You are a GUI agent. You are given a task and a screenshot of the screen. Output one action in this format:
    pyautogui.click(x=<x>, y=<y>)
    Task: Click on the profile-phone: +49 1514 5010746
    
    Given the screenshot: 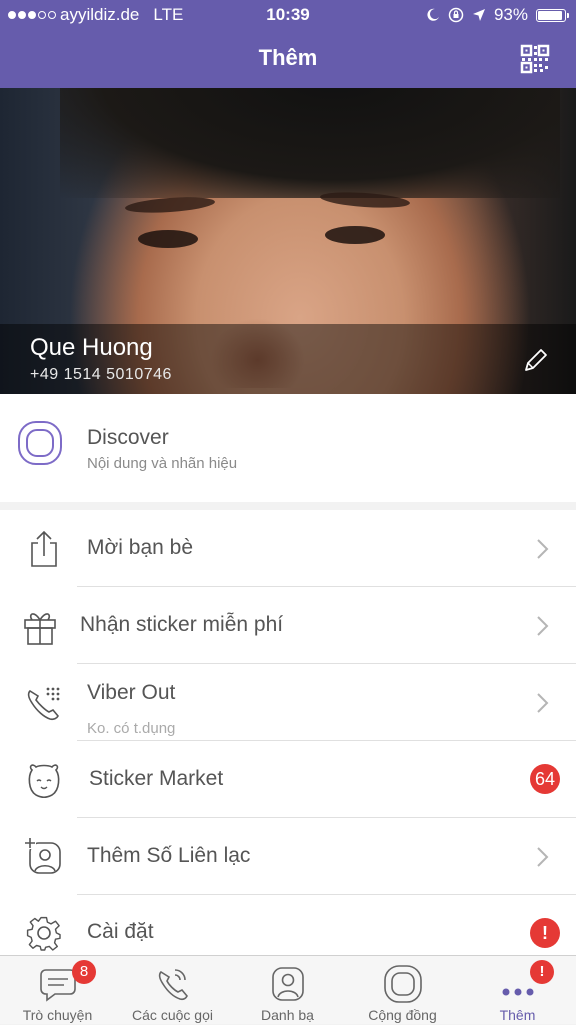 What is the action you would take?
    pyautogui.click(x=101, y=374)
    